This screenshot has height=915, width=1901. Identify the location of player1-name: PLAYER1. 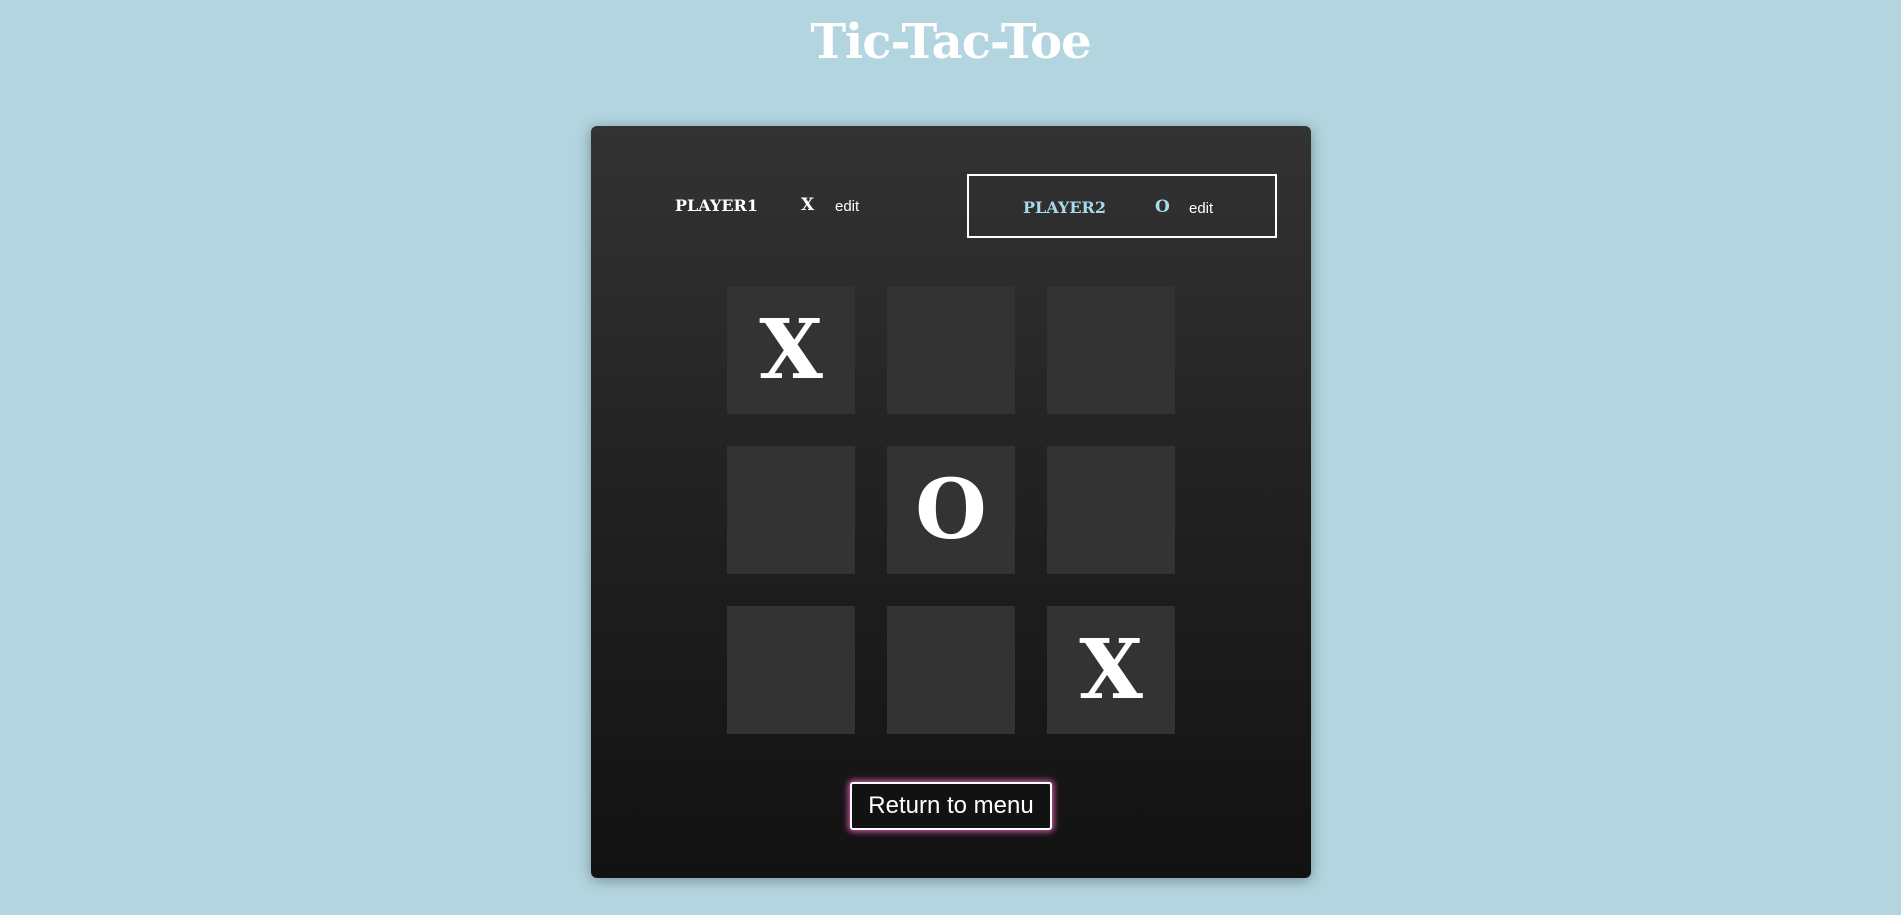
(716, 205).